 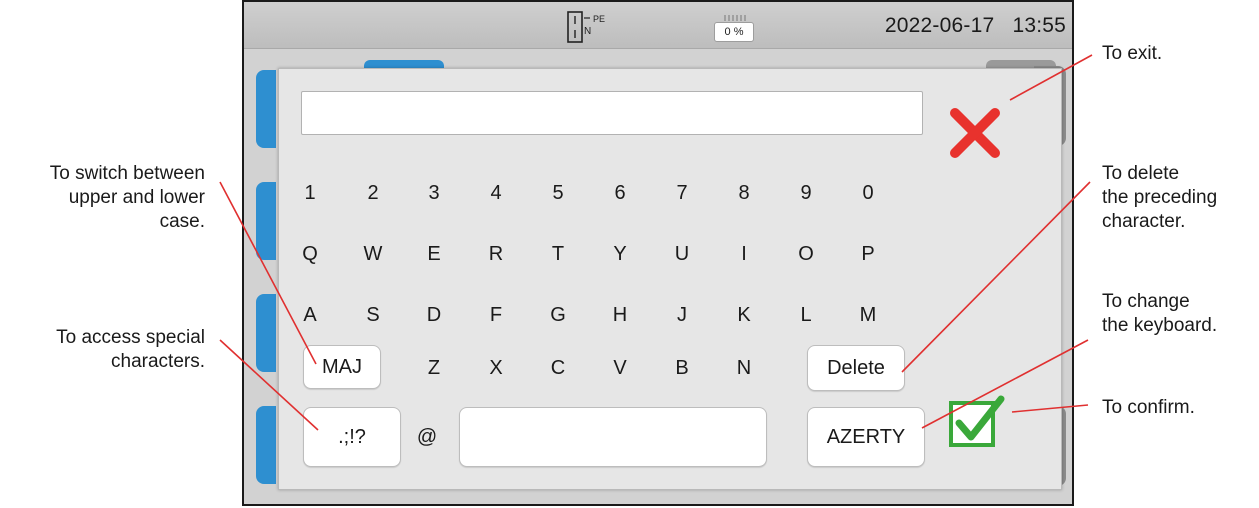 What do you see at coordinates (975, 133) in the screenshot?
I see `close-icon` at bounding box center [975, 133].